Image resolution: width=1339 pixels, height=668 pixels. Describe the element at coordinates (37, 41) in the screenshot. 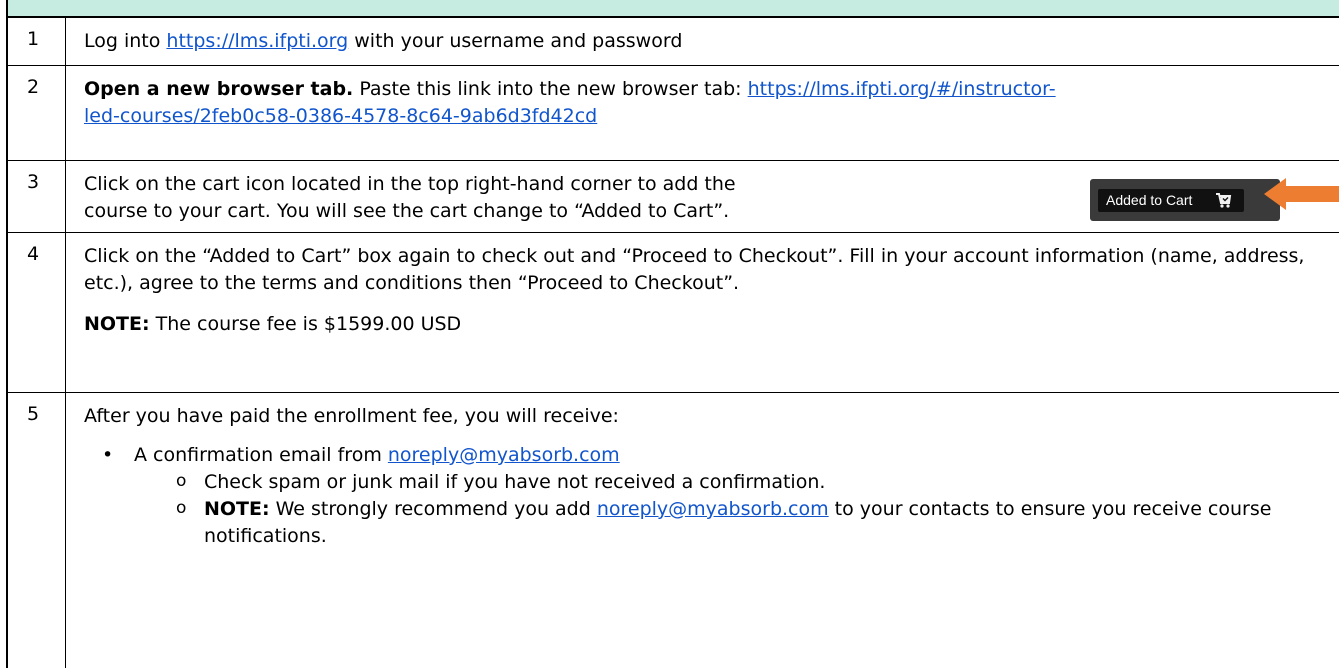

I see `step-number: 1` at that location.